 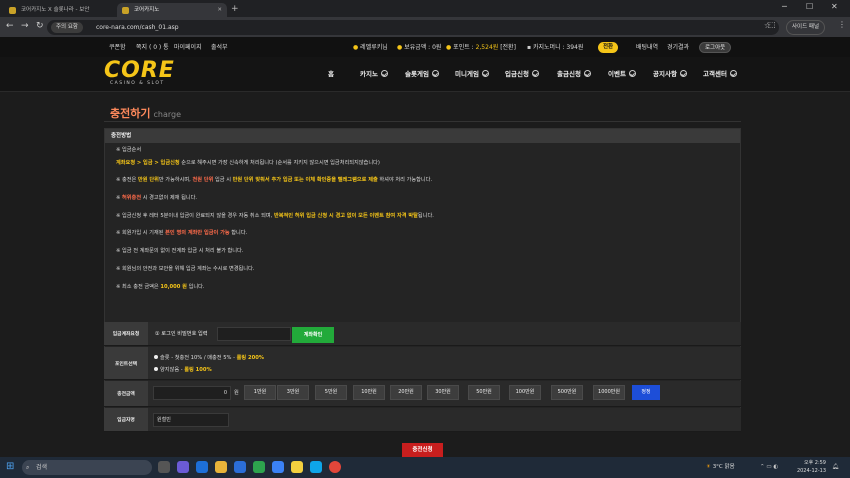 What do you see at coordinates (195, 287) in the screenshot?
I see `rule-text: 입니다.` at bounding box center [195, 287].